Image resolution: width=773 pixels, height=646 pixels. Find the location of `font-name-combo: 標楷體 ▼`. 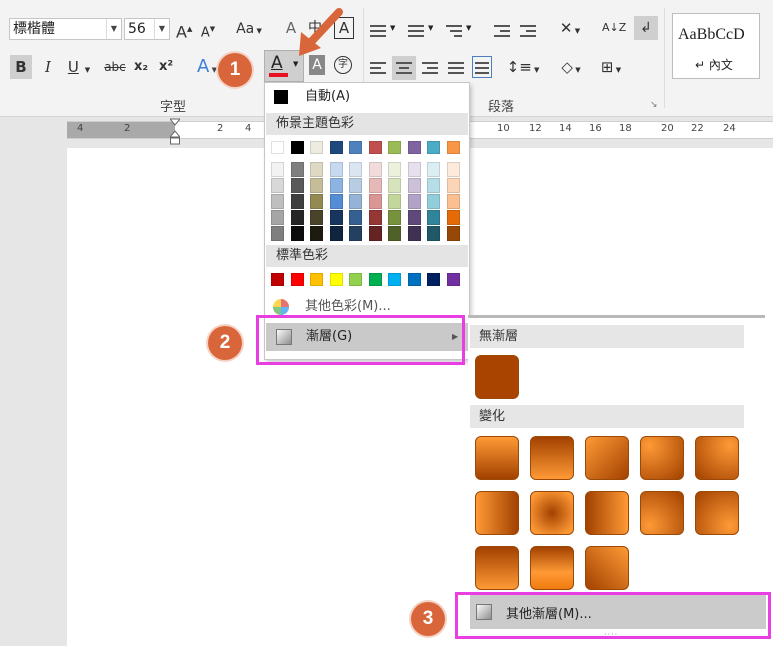

font-name-combo: 標楷體 ▼ is located at coordinates (65, 29).